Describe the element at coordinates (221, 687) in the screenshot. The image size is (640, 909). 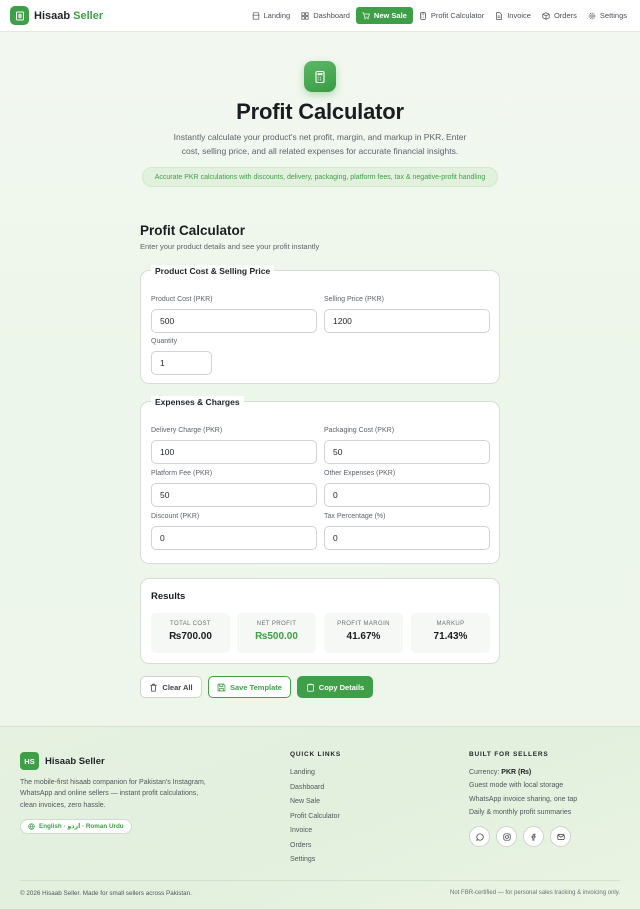
I see `save-icon` at that location.